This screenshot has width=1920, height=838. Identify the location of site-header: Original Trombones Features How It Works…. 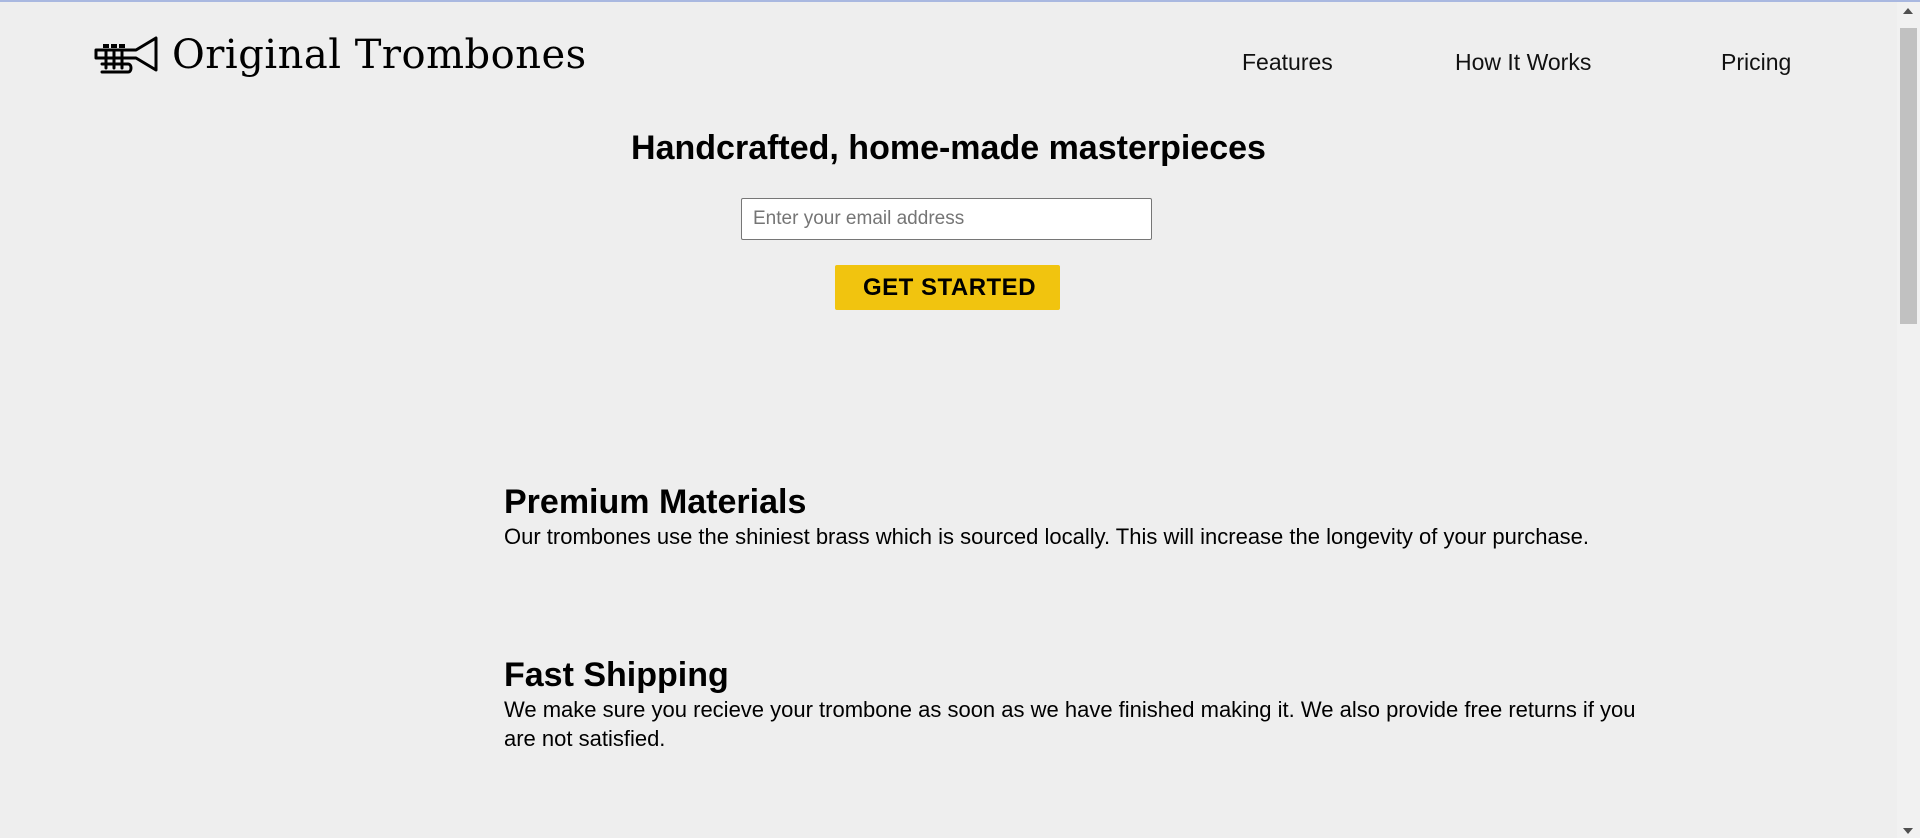
(948, 52).